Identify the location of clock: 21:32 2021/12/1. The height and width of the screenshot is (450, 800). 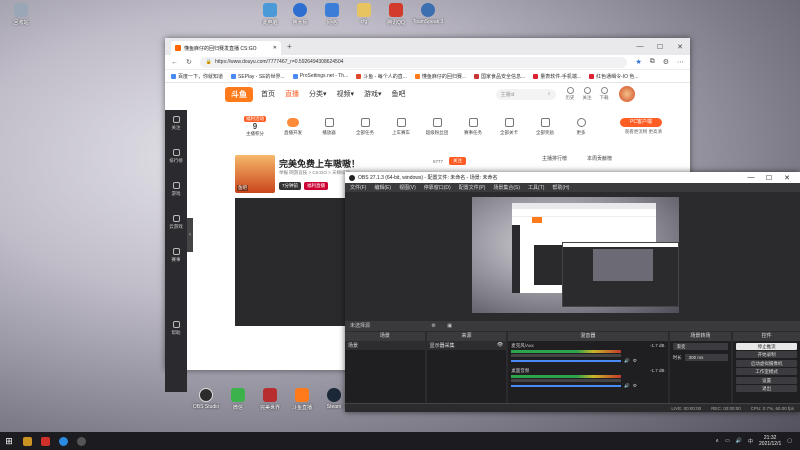
(770, 441).